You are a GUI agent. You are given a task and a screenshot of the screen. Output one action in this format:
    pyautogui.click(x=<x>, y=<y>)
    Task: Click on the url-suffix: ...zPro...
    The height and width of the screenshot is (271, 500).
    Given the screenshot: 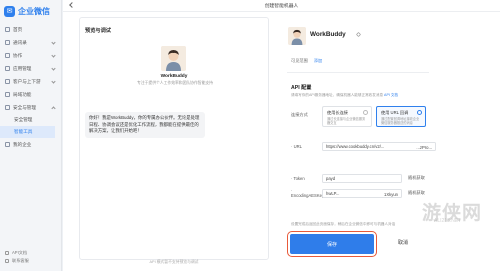 What is the action you would take?
    pyautogui.click(x=424, y=147)
    